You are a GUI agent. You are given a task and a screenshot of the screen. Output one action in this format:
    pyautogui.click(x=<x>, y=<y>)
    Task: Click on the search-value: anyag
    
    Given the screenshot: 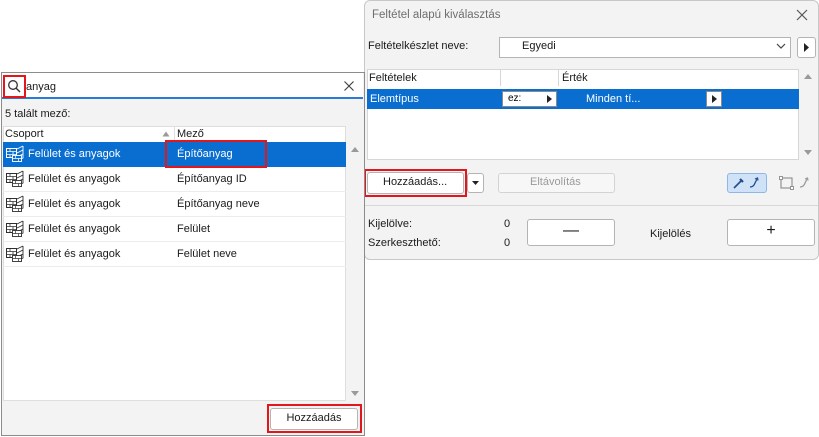 What is the action you would take?
    pyautogui.click(x=41, y=87)
    